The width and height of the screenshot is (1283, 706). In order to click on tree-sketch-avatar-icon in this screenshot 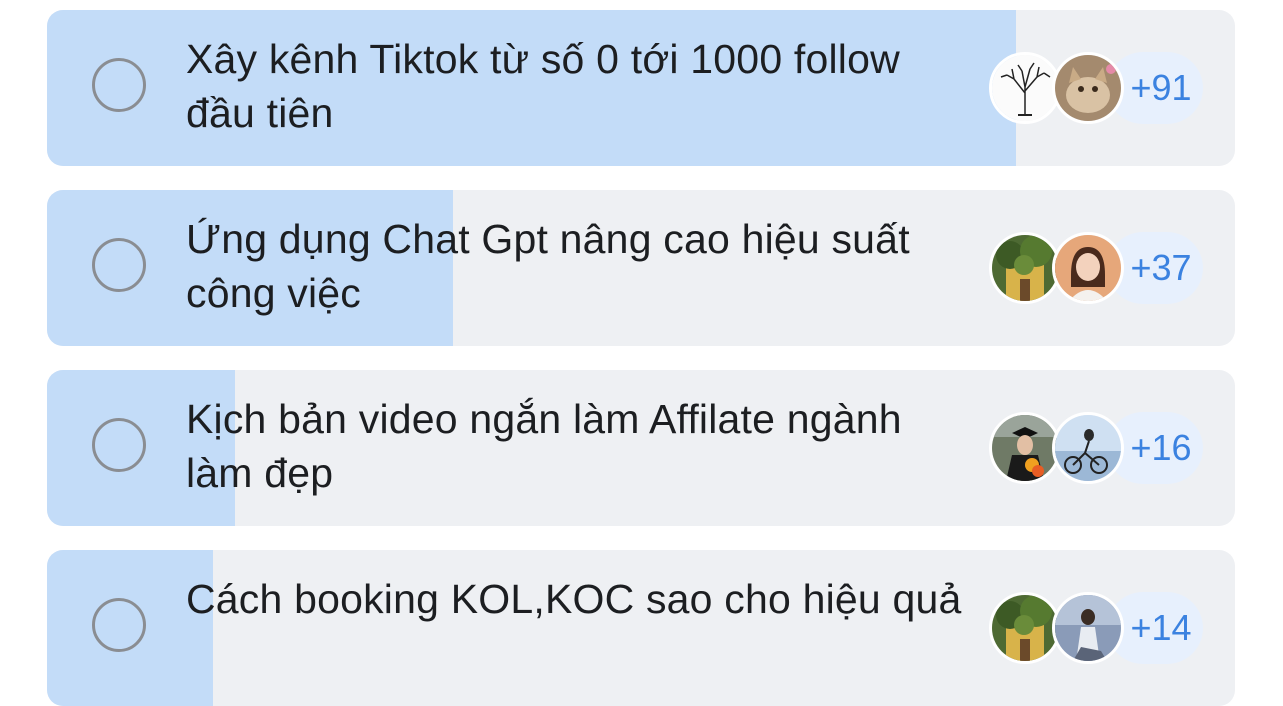, I will do `click(1025, 88)`.